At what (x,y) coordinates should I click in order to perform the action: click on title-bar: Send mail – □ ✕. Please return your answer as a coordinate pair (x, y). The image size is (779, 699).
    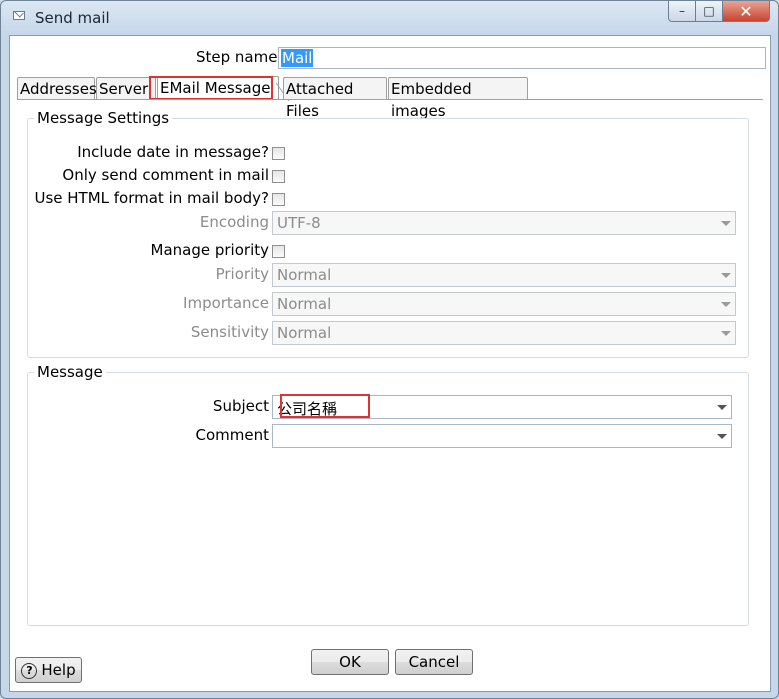
    Looking at the image, I should click on (389, 18).